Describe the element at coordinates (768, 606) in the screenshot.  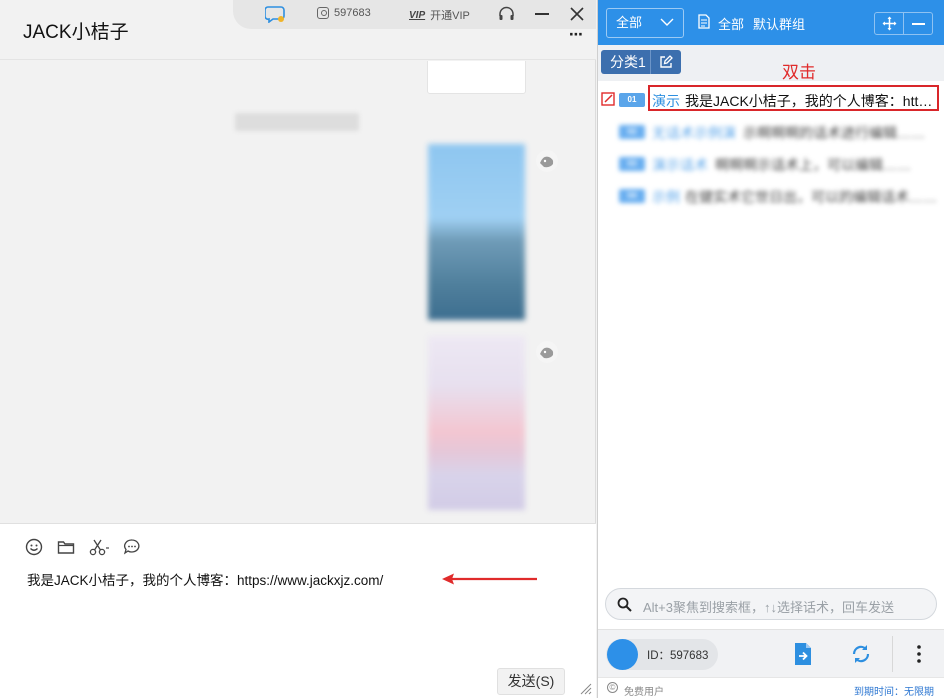
I see `search-input: Alt+3聚焦到搜索框，↑↓选择话术，回车发送` at that location.